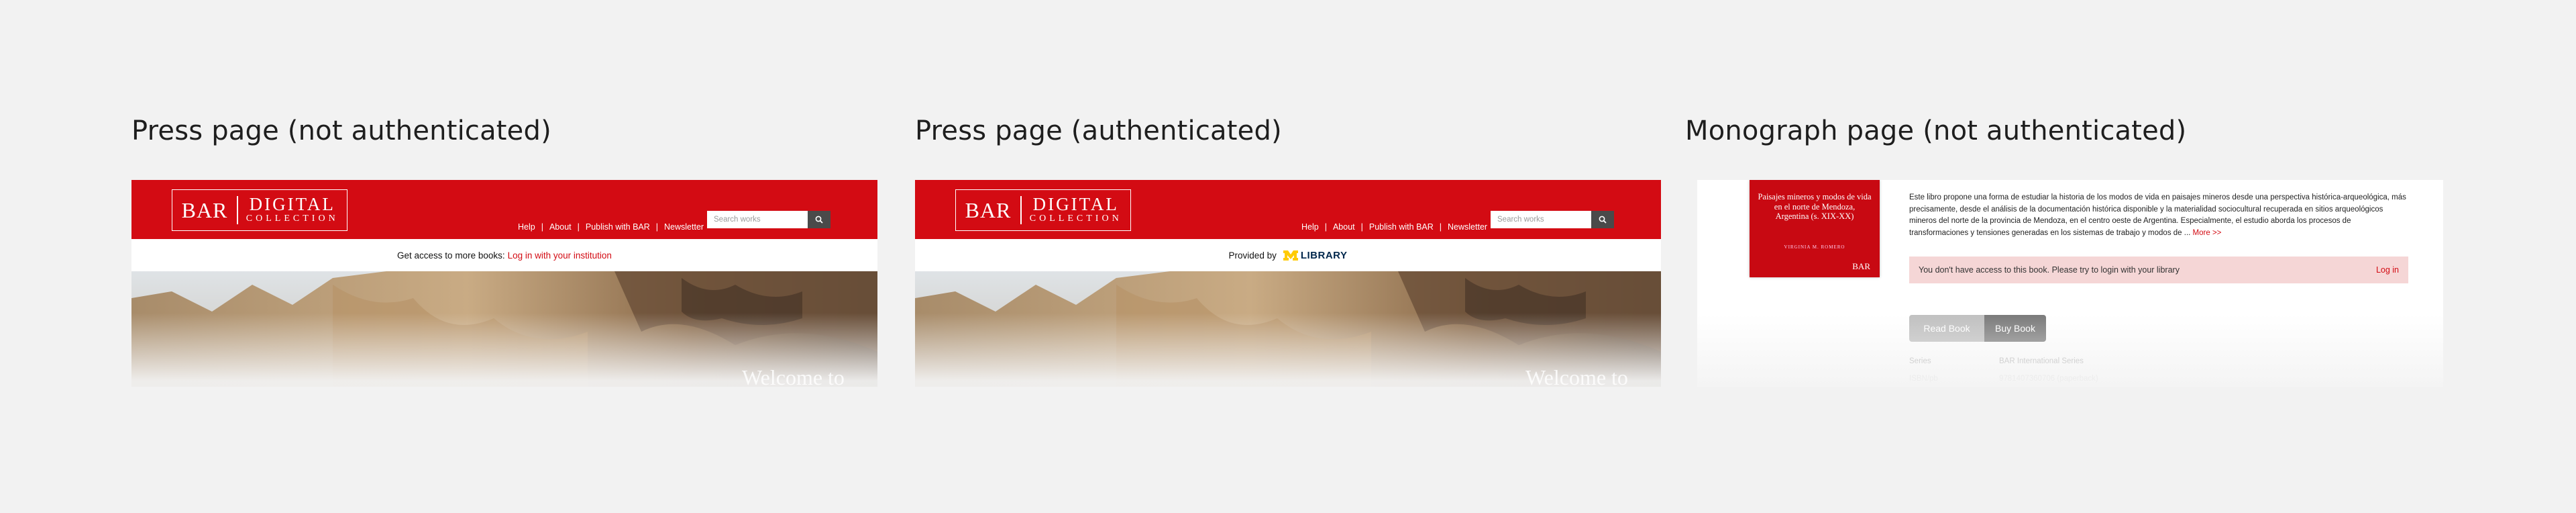  I want to click on library-logo: LIBRARY, so click(1315, 255).